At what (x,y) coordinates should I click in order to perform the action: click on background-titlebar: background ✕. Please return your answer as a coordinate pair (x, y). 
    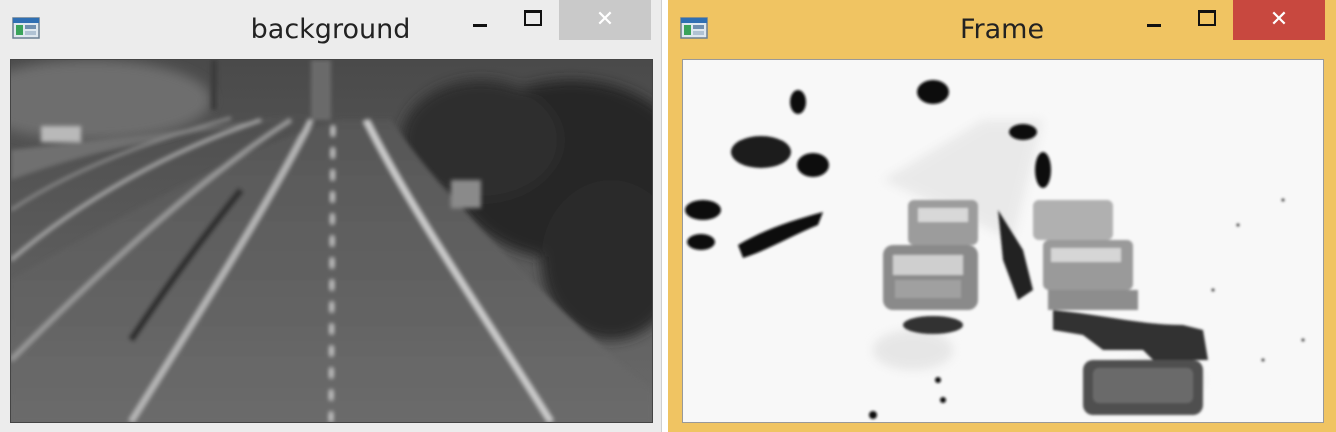
    Looking at the image, I should click on (330, 29).